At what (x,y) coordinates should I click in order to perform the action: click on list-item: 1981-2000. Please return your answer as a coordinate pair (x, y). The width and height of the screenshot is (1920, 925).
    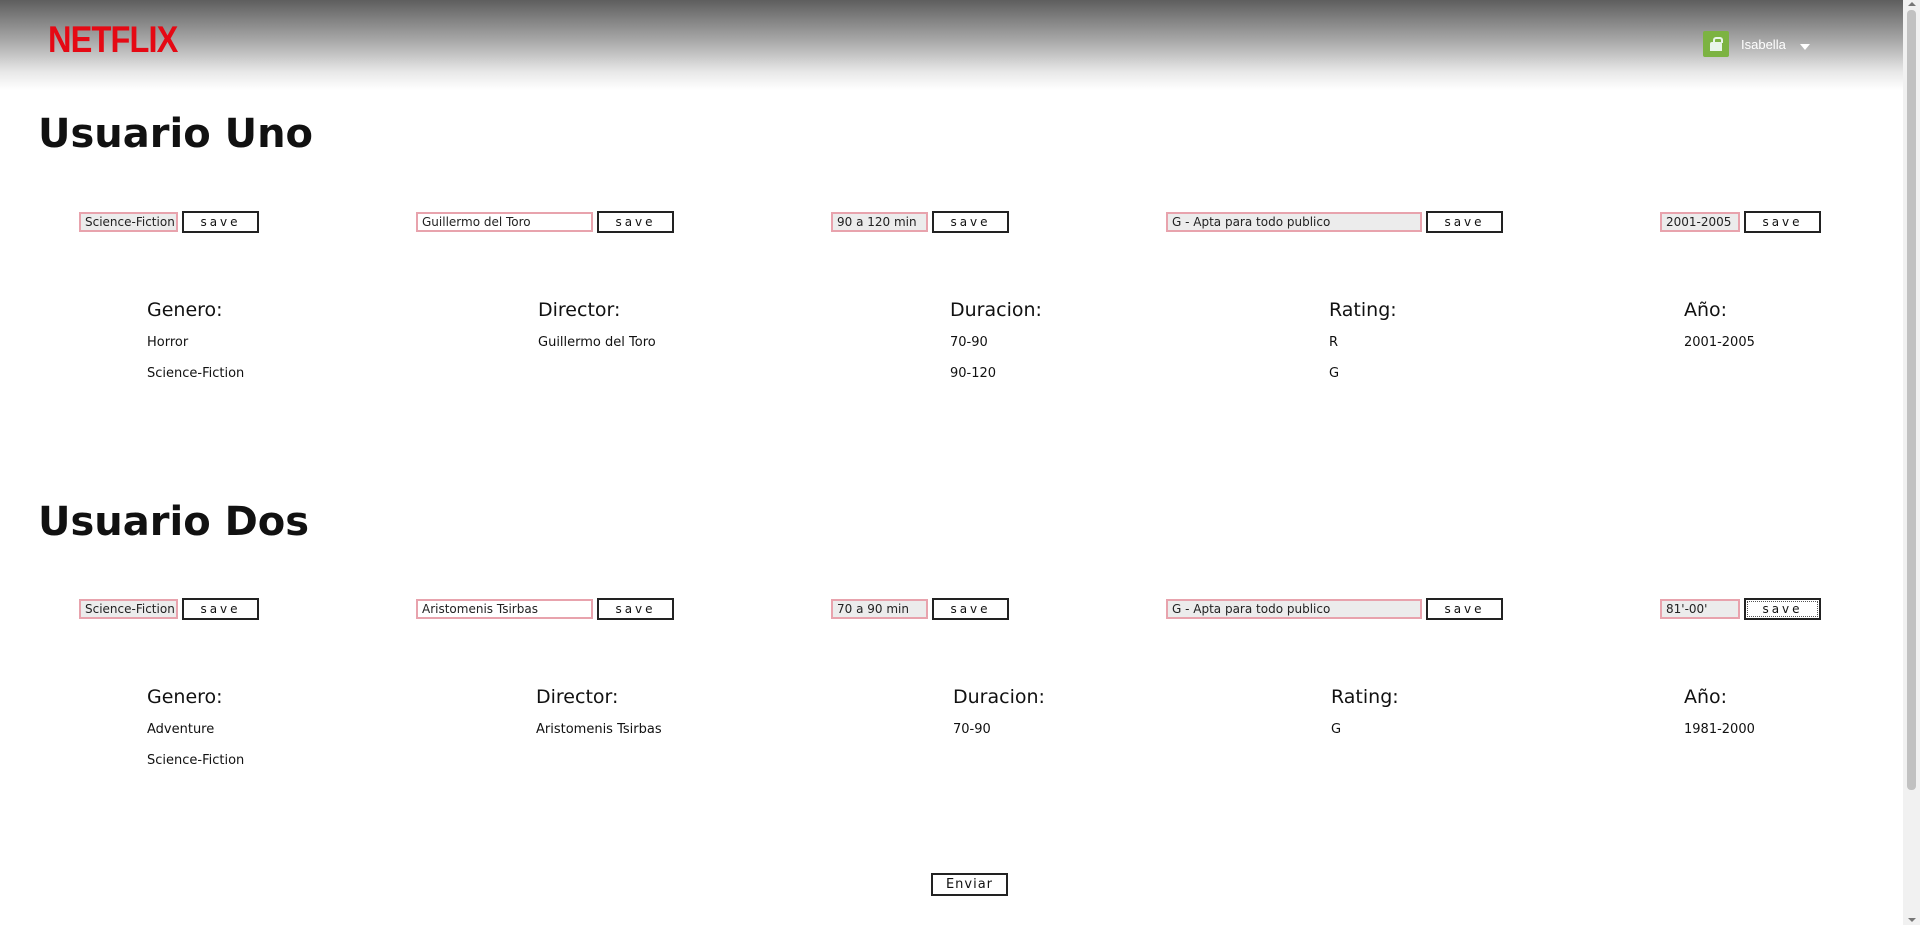
    Looking at the image, I should click on (1719, 729).